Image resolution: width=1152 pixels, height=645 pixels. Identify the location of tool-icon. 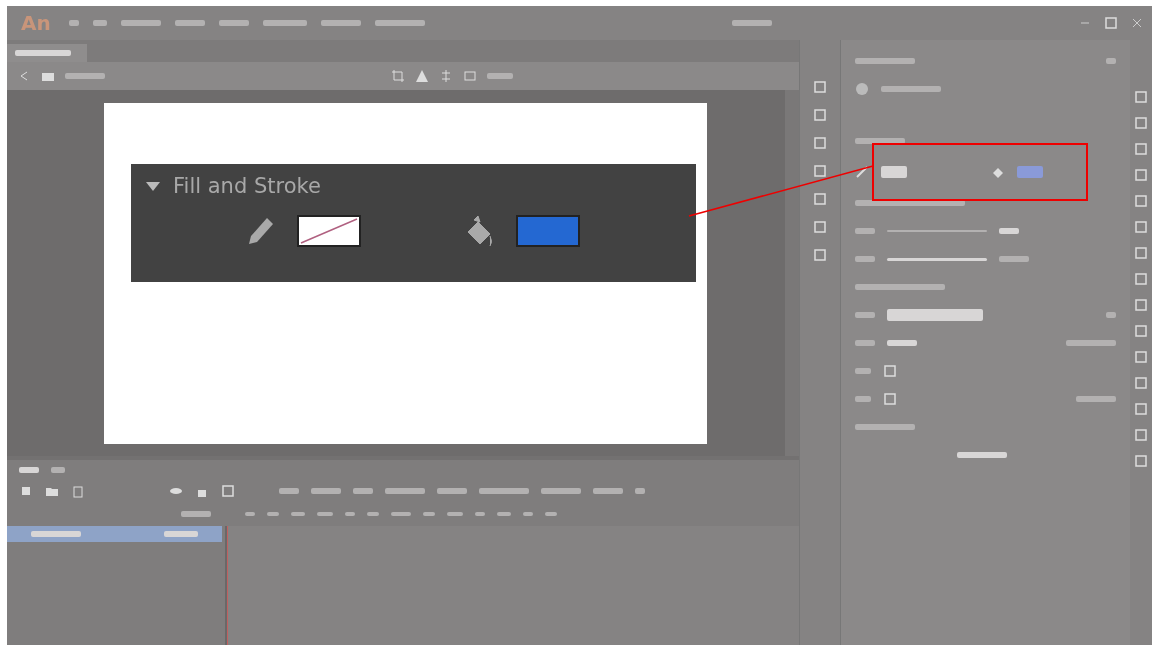
(861, 89).